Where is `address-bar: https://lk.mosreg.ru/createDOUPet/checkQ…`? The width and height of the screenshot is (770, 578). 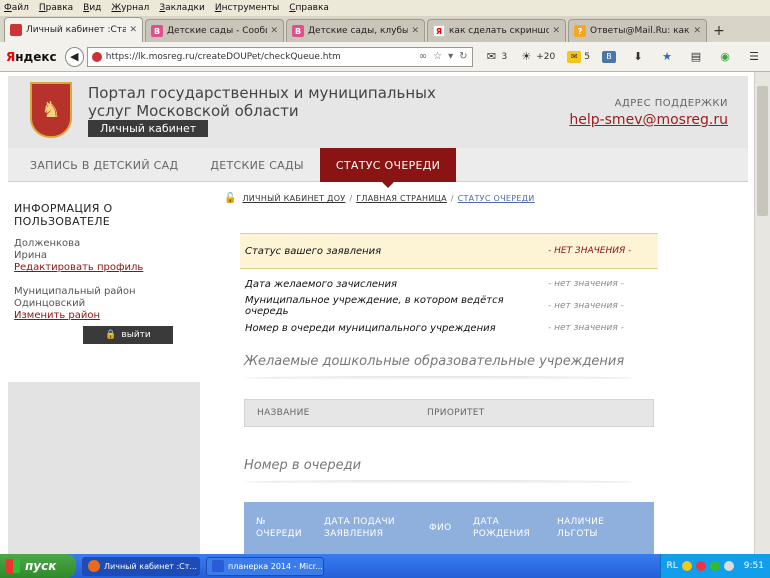
address-bar: https://lk.mosreg.ru/createDOUPet/checkQ… is located at coordinates (279, 56).